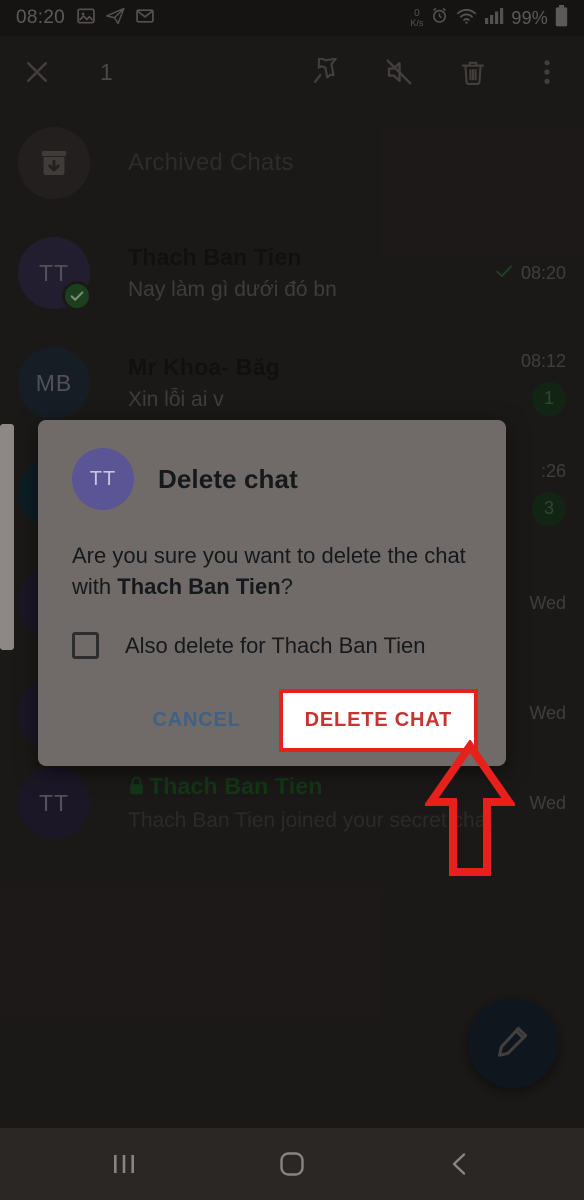 Image resolution: width=584 pixels, height=1200 pixels. I want to click on dialog-left-edge-strip, so click(7, 537).